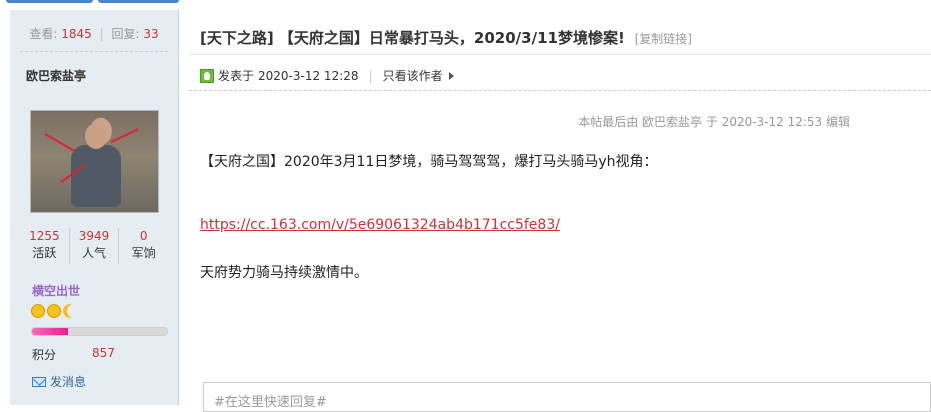 The height and width of the screenshot is (412, 931). Describe the element at coordinates (74, 311) in the screenshot. I see `moon-icon` at that location.